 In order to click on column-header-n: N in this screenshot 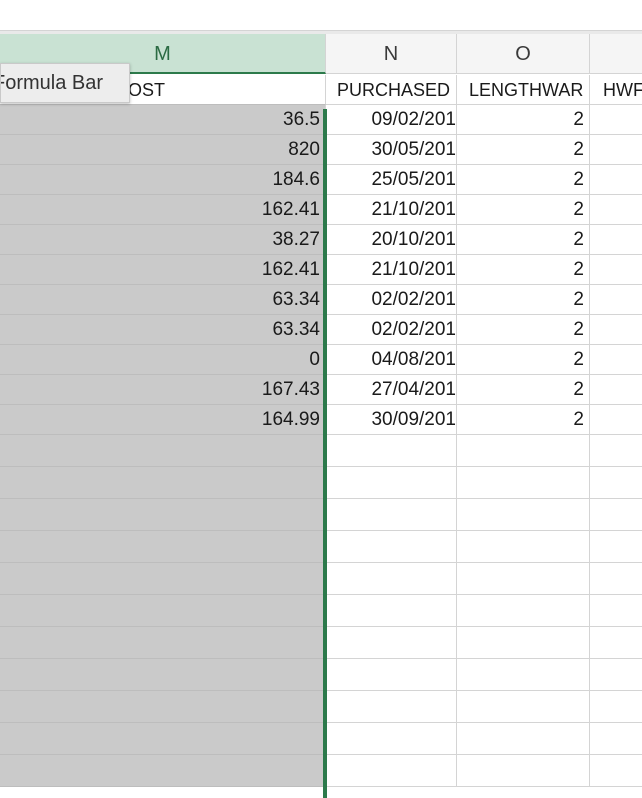, I will do `click(391, 54)`.